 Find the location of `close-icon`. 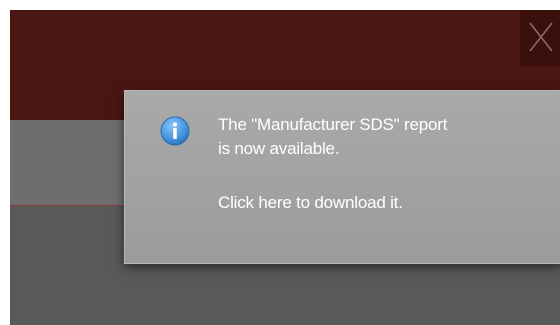

close-icon is located at coordinates (541, 37).